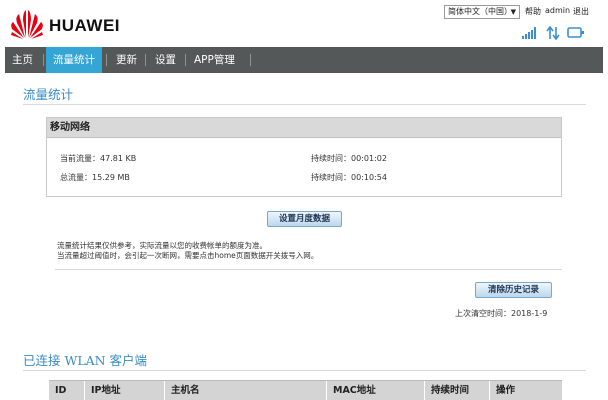 The width and height of the screenshot is (608, 400). Describe the element at coordinates (304, 219) in the screenshot. I see `set-monthly-data-button: 设置月度数据` at that location.